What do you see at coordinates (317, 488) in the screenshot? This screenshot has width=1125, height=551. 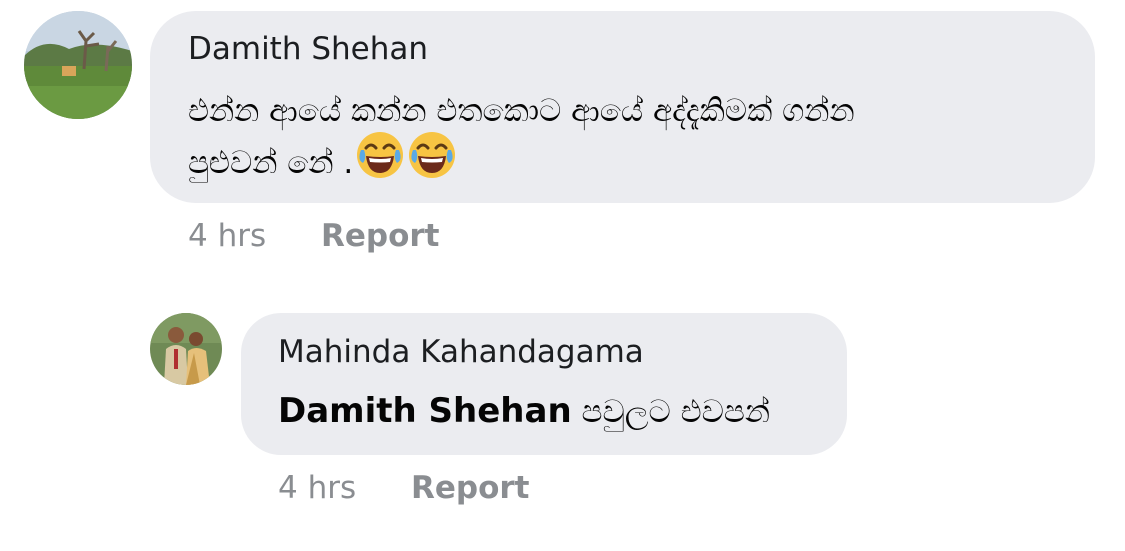 I see `reply-timestamp: 4 hrs` at bounding box center [317, 488].